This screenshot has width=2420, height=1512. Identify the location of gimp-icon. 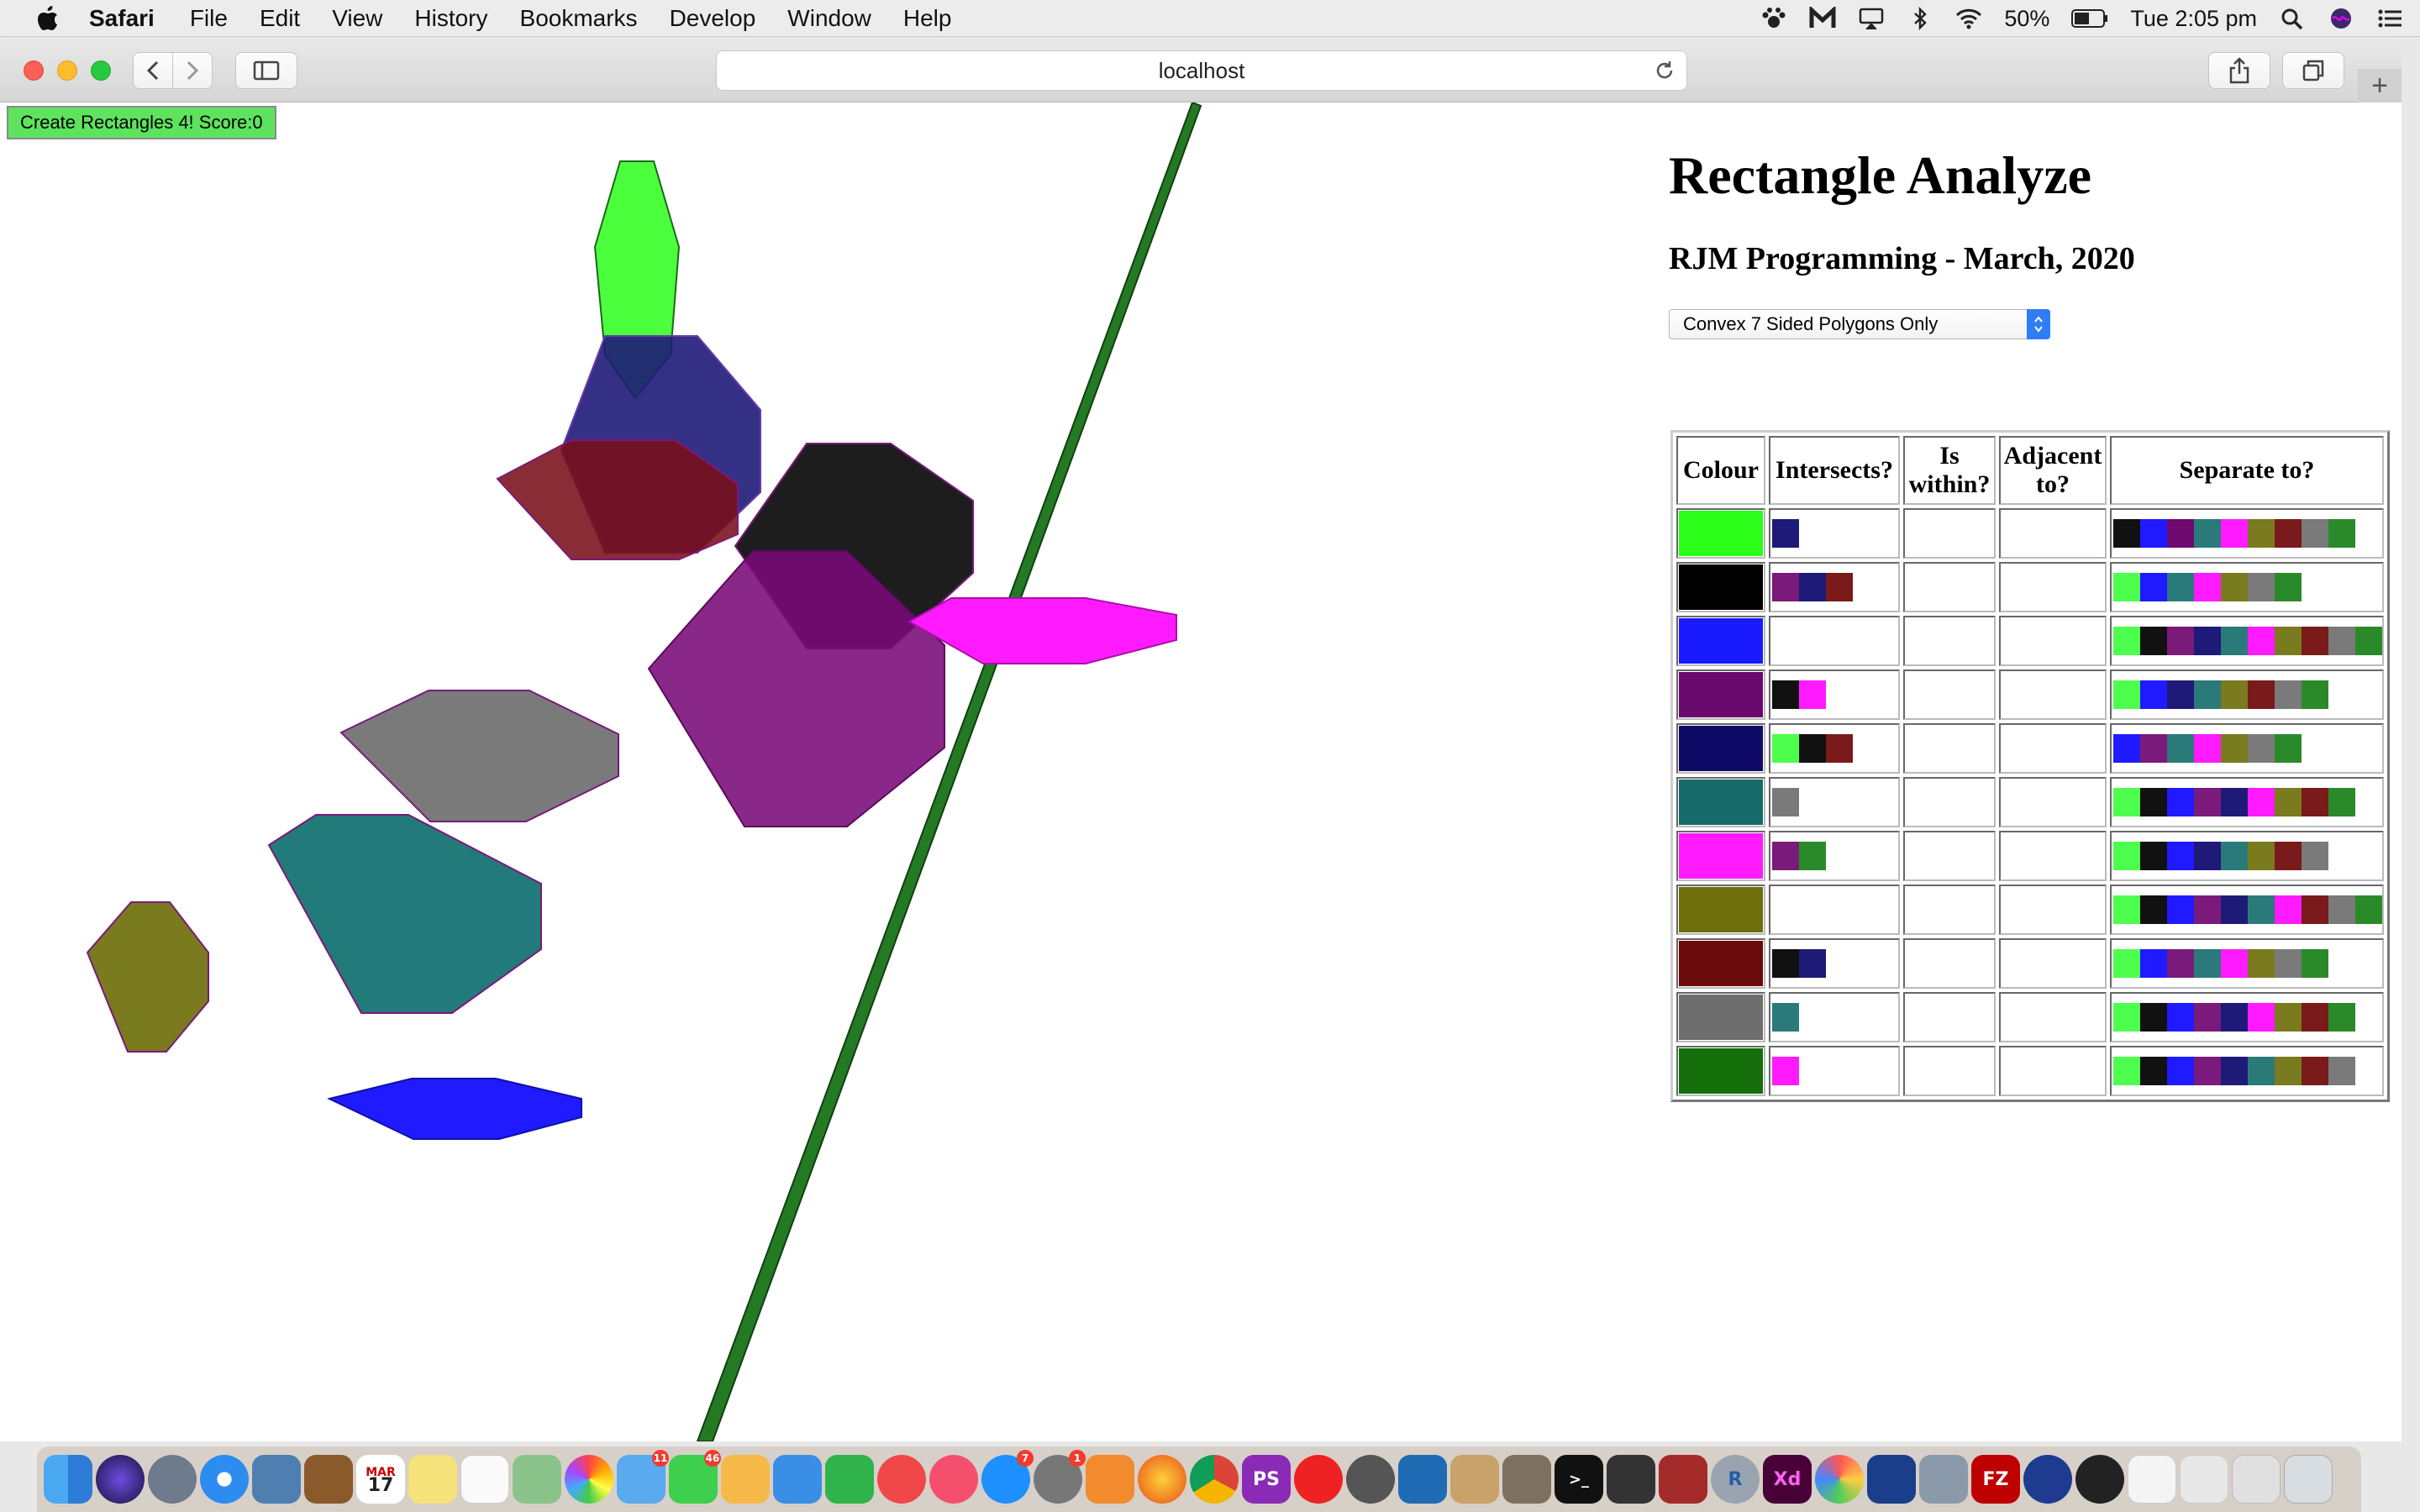
(1527, 1479).